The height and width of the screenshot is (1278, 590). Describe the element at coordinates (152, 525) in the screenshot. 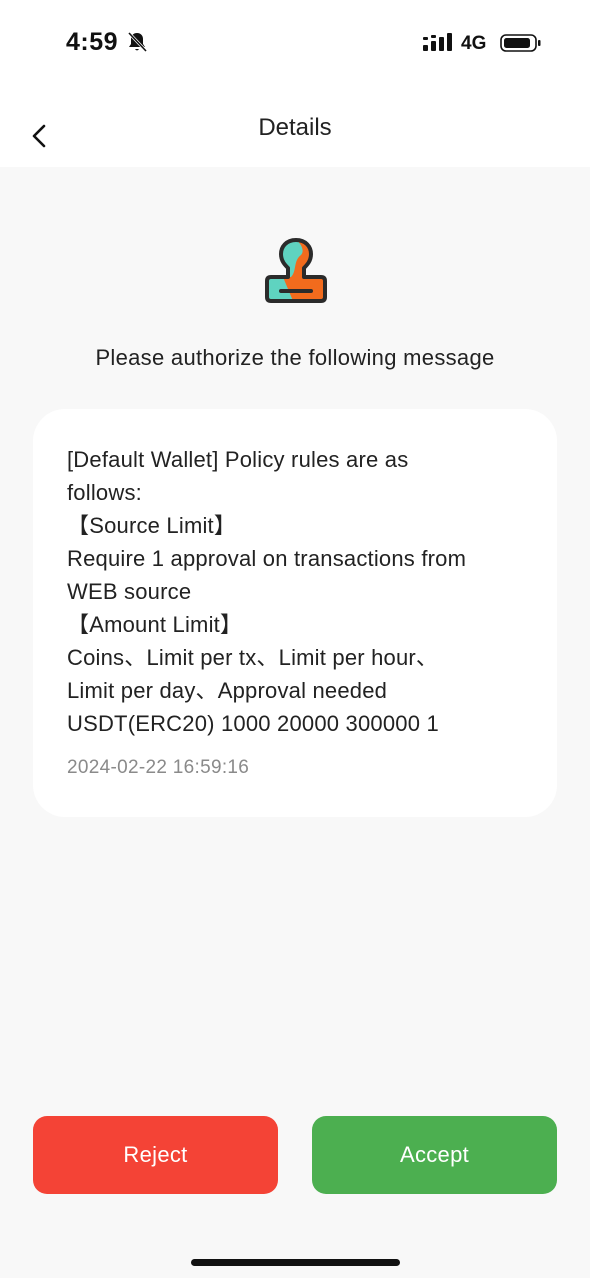

I see `message-line: 【Source Limit】` at that location.